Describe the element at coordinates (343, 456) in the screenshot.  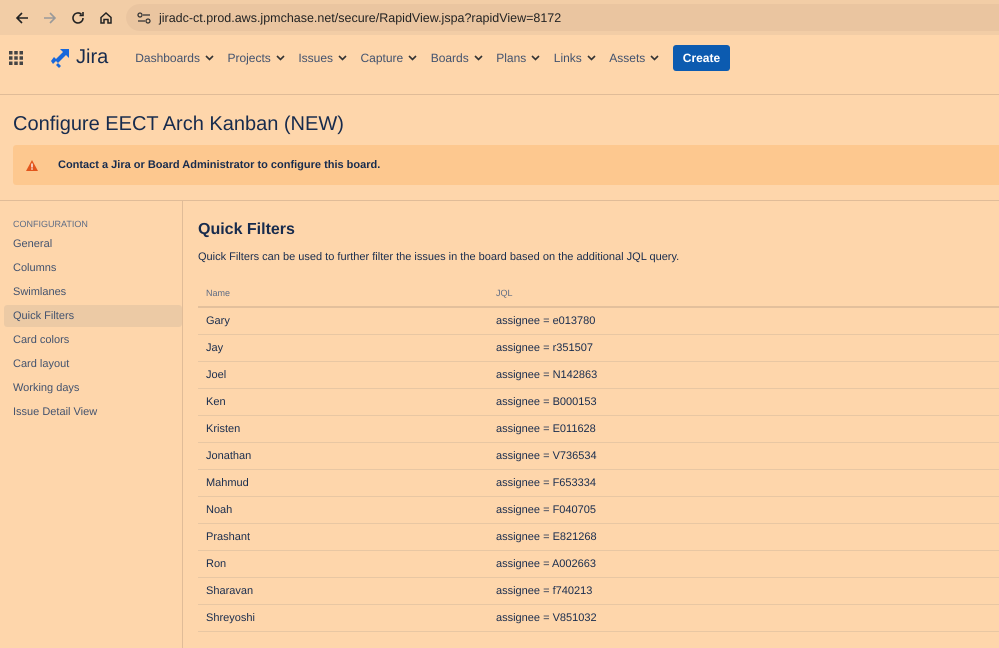
I see `table-cell: Jonathan` at that location.